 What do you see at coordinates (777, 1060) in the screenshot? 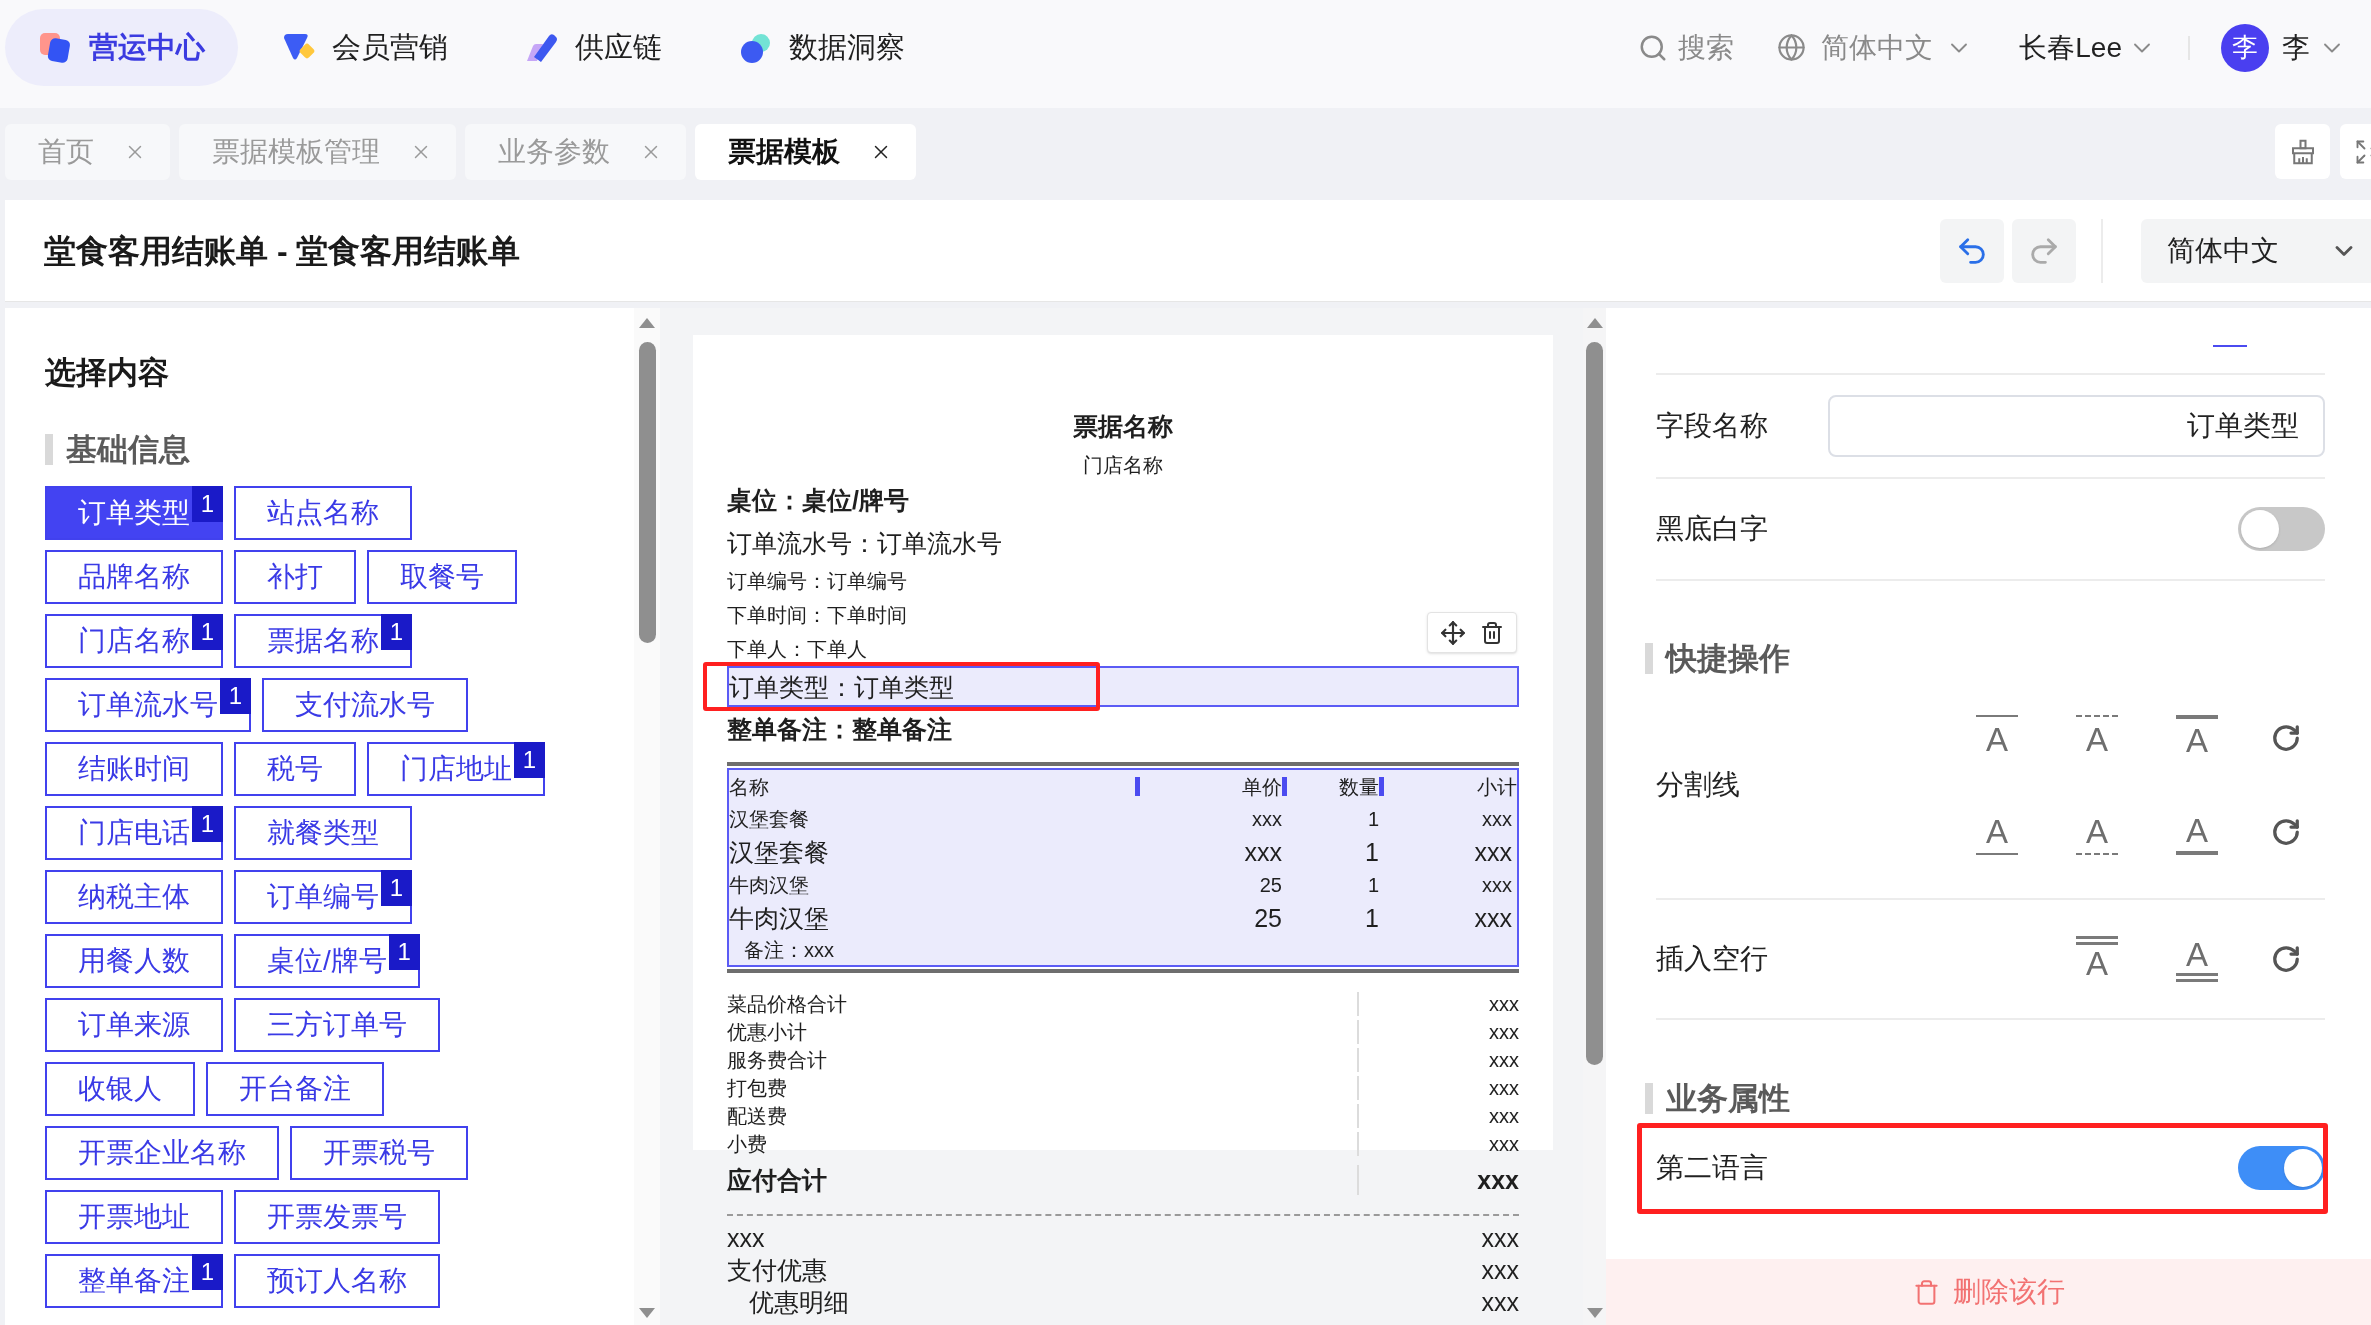
I see `summary-label: 服务费合计` at bounding box center [777, 1060].